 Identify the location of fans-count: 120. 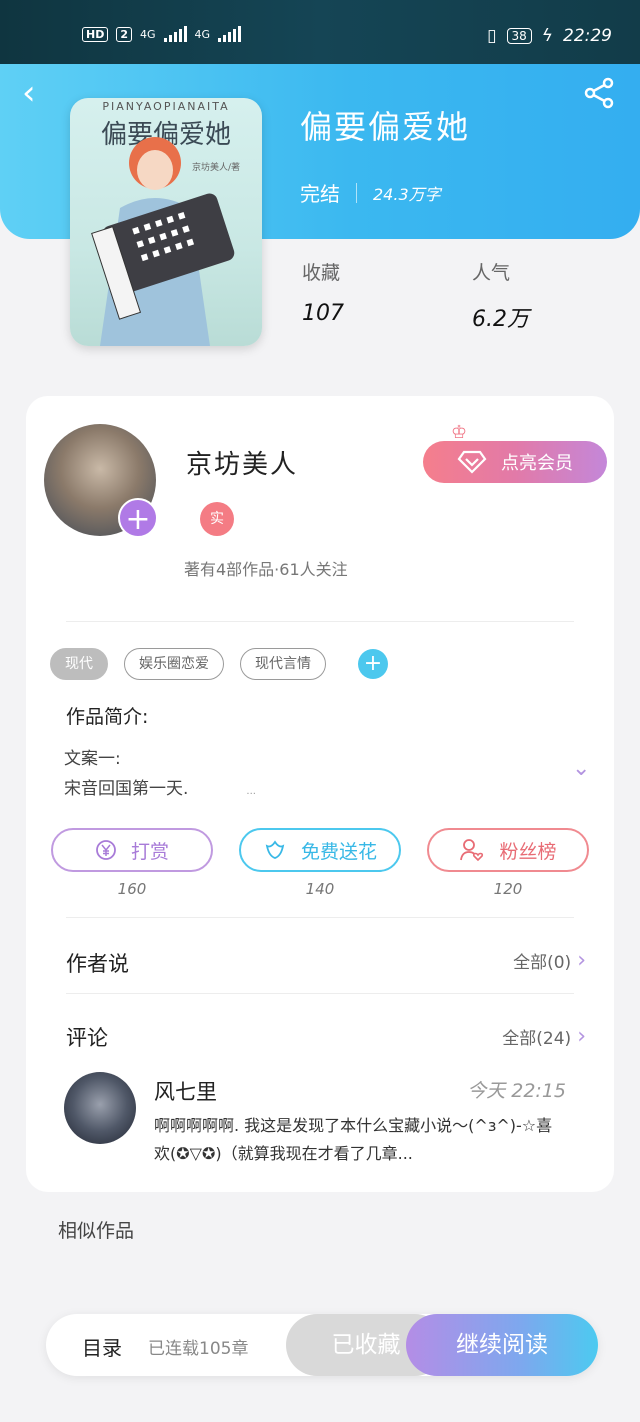
(508, 889).